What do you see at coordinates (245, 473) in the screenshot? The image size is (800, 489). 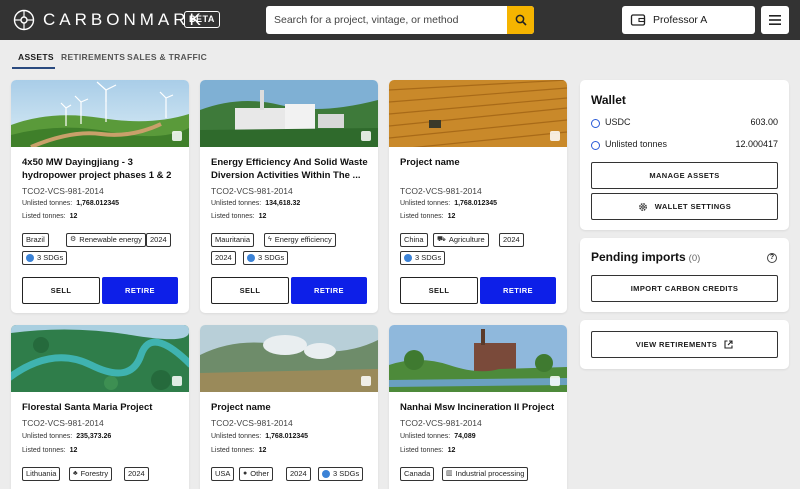 I see `drop-icon: ●` at bounding box center [245, 473].